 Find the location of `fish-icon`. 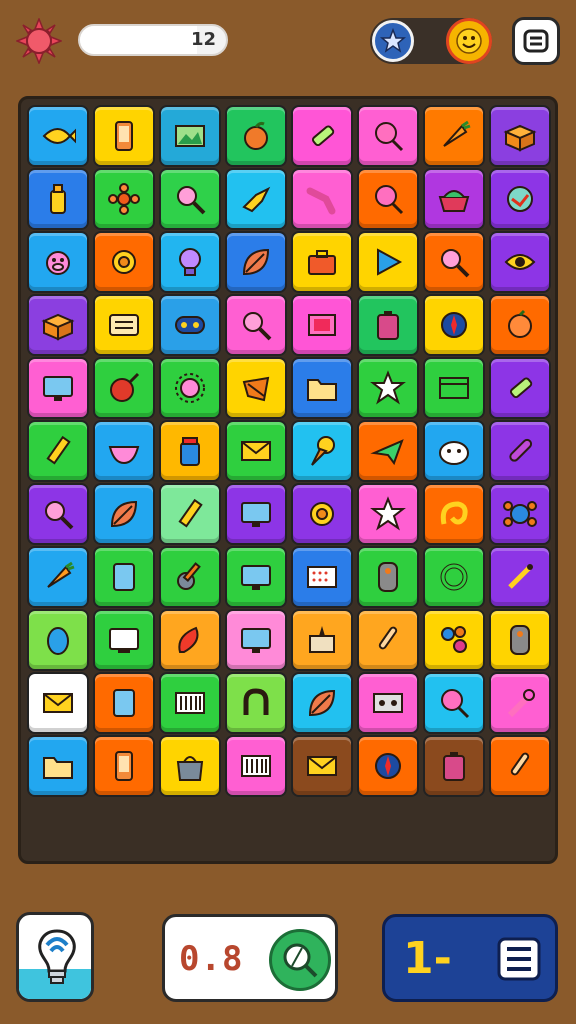

fish-icon is located at coordinates (59, 136).